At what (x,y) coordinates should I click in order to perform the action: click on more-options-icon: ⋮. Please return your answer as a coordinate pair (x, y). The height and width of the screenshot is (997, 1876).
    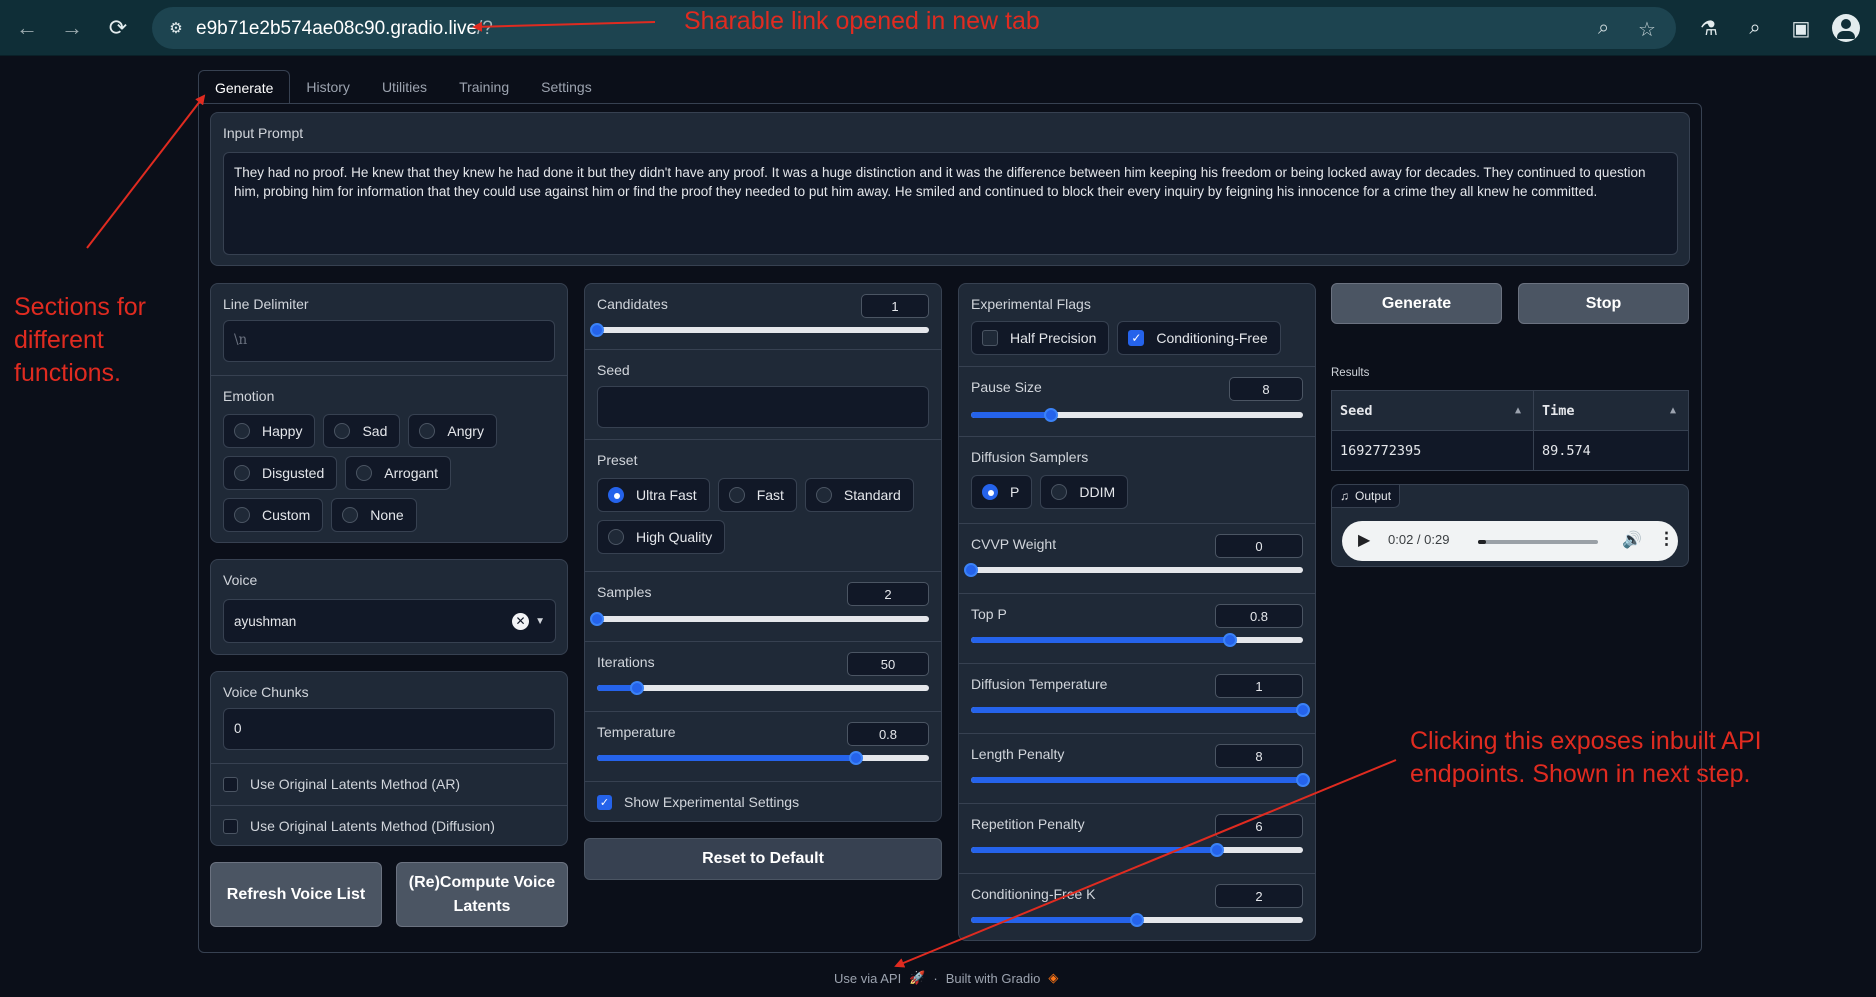
    Looking at the image, I should click on (1666, 539).